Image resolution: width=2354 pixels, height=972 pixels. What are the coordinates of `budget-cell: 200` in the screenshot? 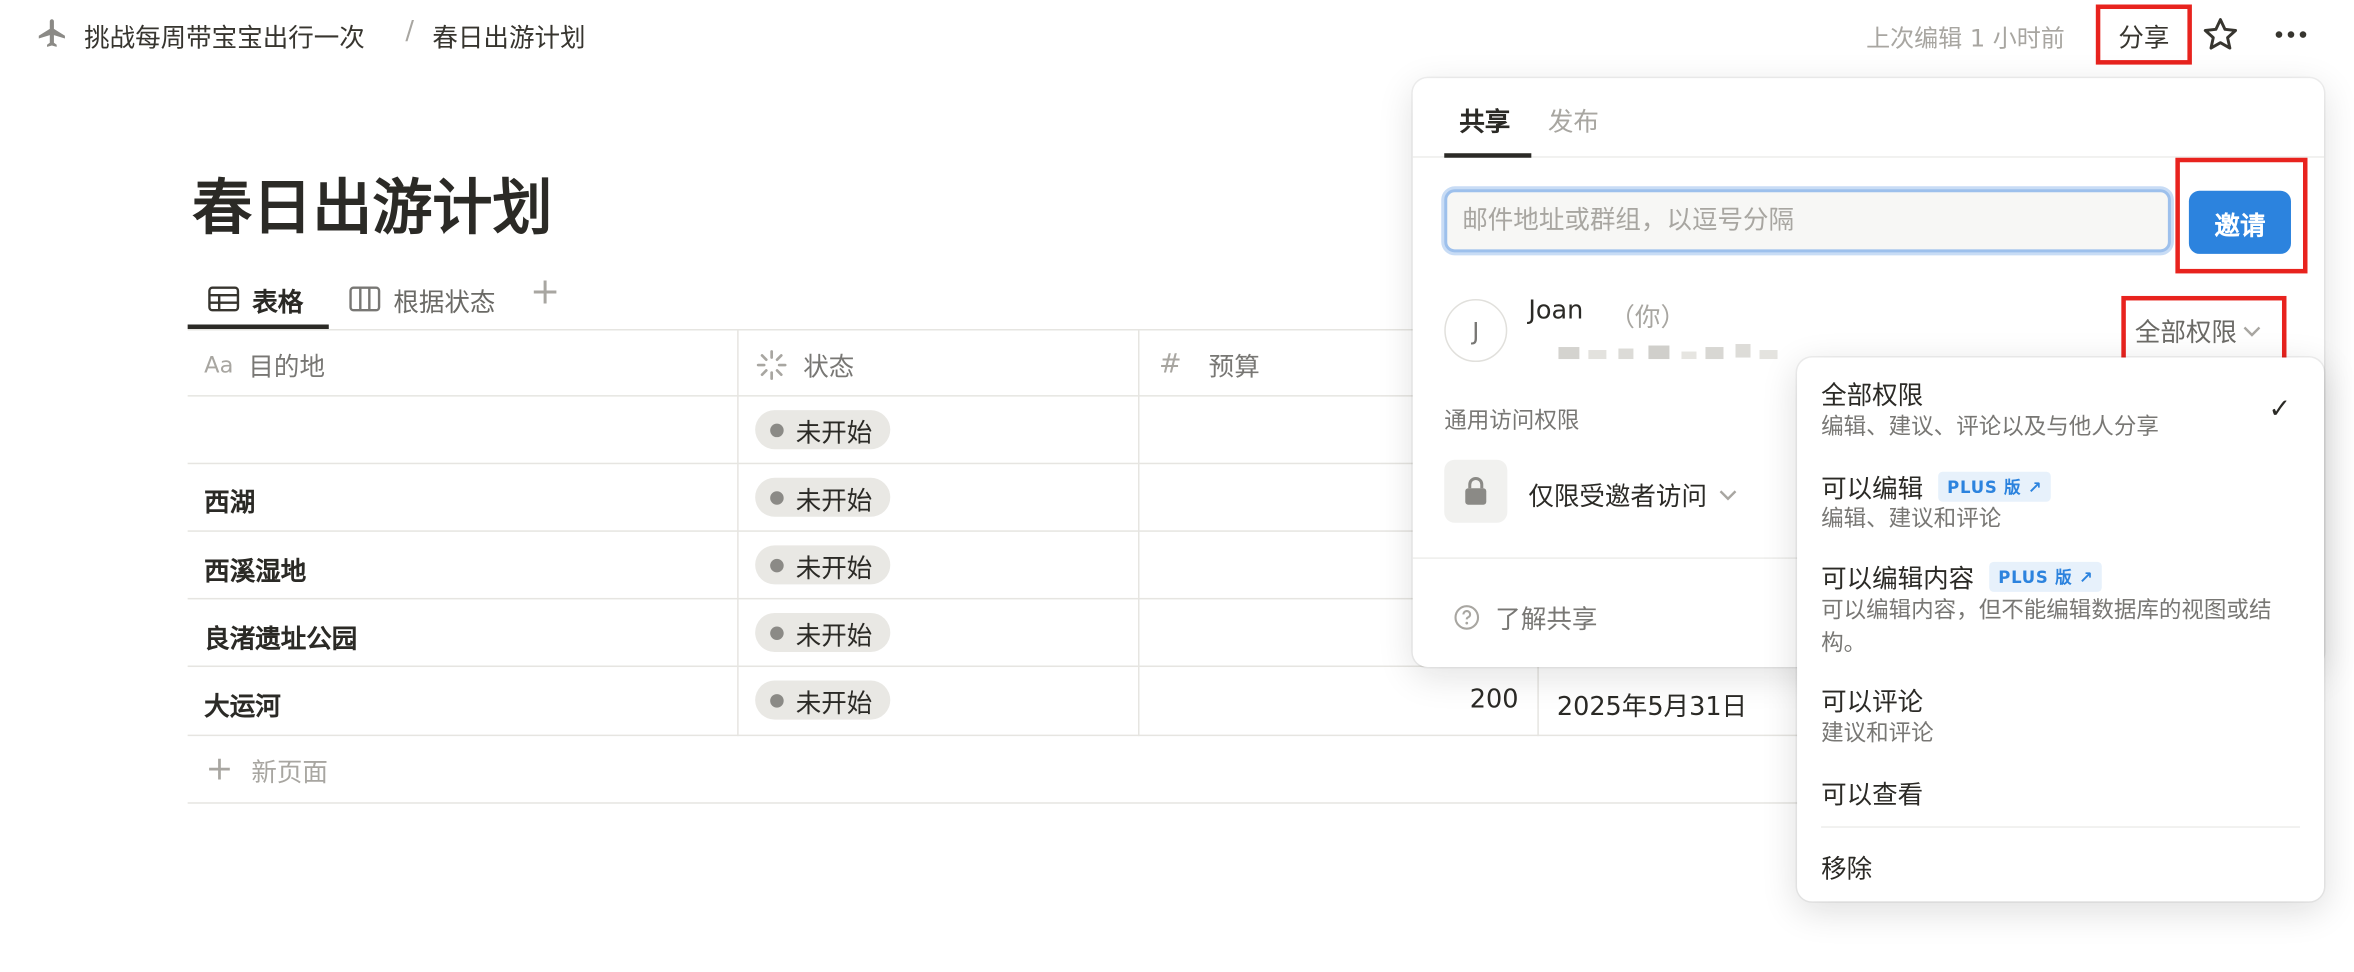 It's located at (1494, 700).